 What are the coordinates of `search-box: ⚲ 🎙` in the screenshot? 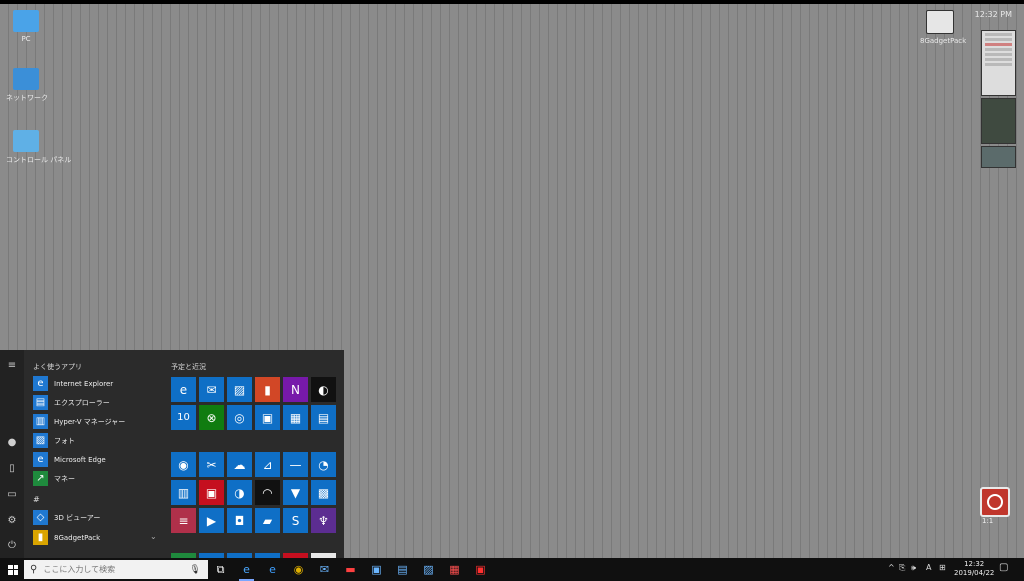 It's located at (116, 569).